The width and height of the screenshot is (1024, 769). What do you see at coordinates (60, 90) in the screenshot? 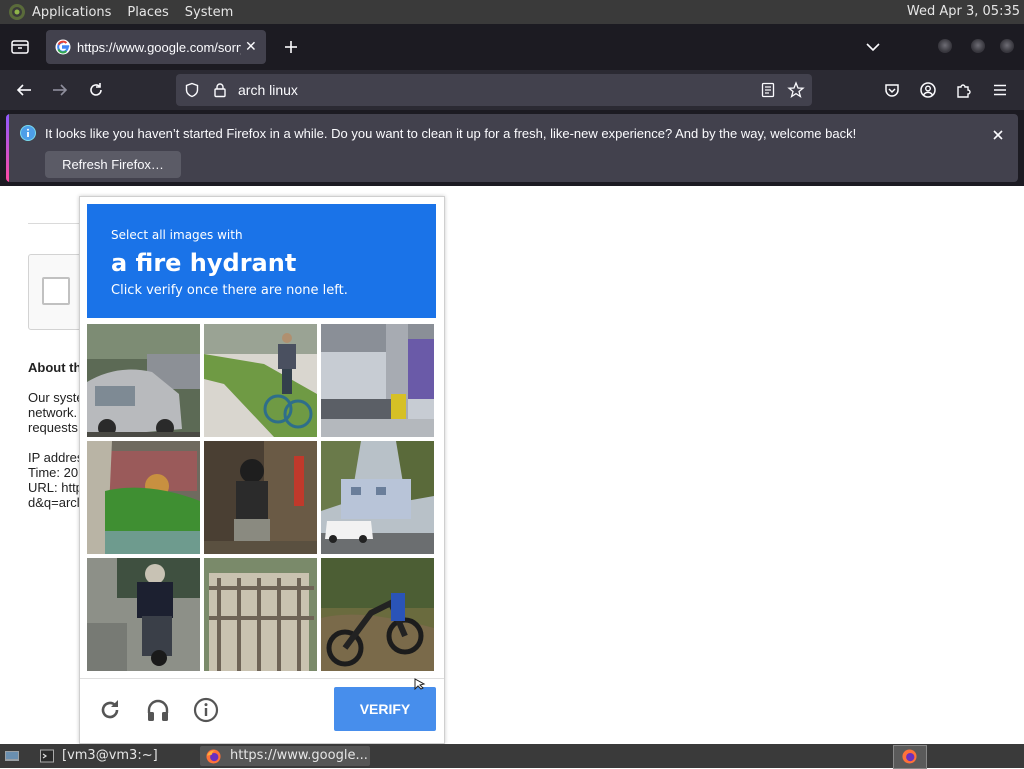
I see `forward-arrow-icon` at bounding box center [60, 90].